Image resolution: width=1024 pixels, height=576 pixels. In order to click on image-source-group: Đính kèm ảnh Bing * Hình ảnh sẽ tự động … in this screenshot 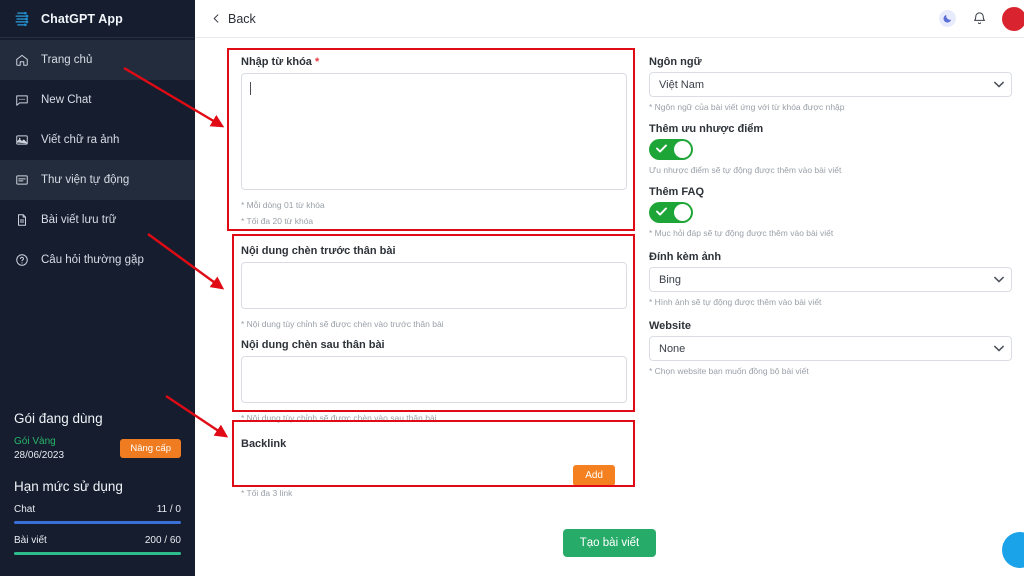, I will do `click(830, 280)`.